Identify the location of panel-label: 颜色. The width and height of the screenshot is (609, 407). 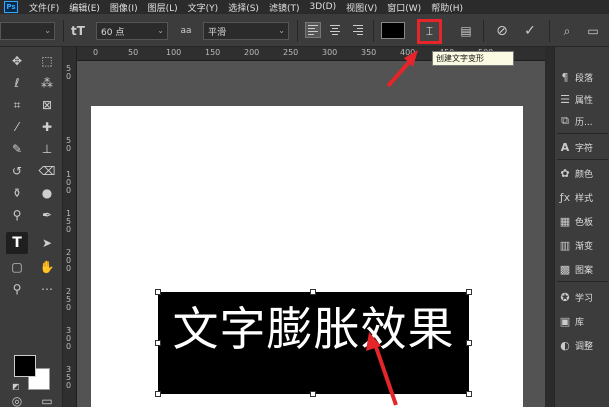
(584, 174).